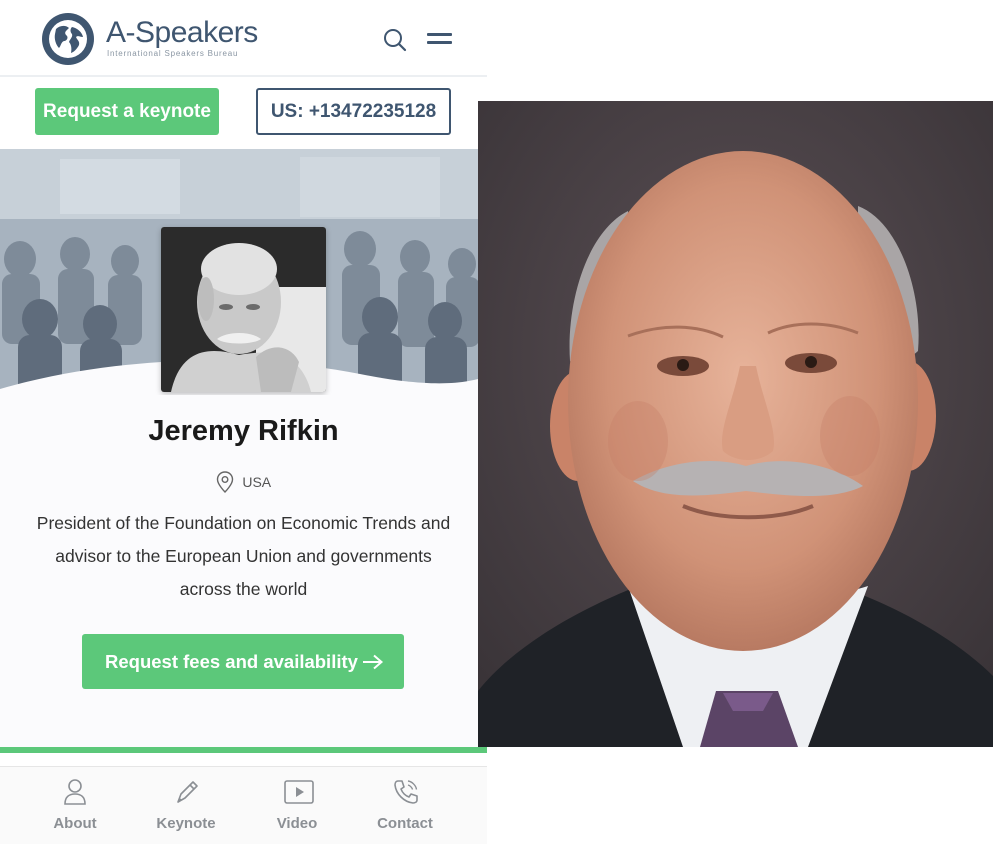 The image size is (1000, 844). I want to click on hamburger-menu-icon, so click(440, 39).